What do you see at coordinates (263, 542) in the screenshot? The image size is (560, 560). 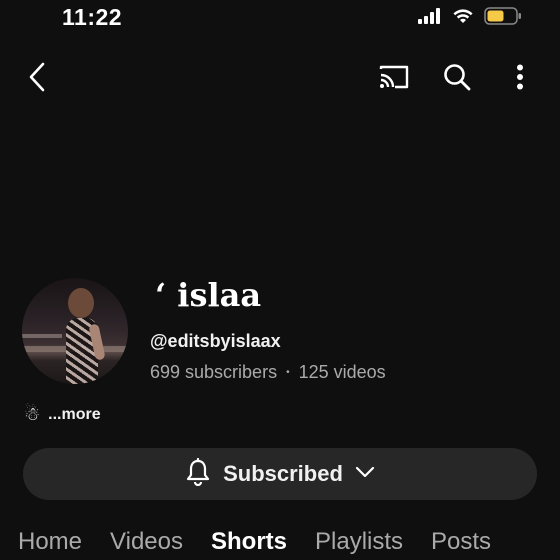 I see `tab-shorts: Shorts` at bounding box center [263, 542].